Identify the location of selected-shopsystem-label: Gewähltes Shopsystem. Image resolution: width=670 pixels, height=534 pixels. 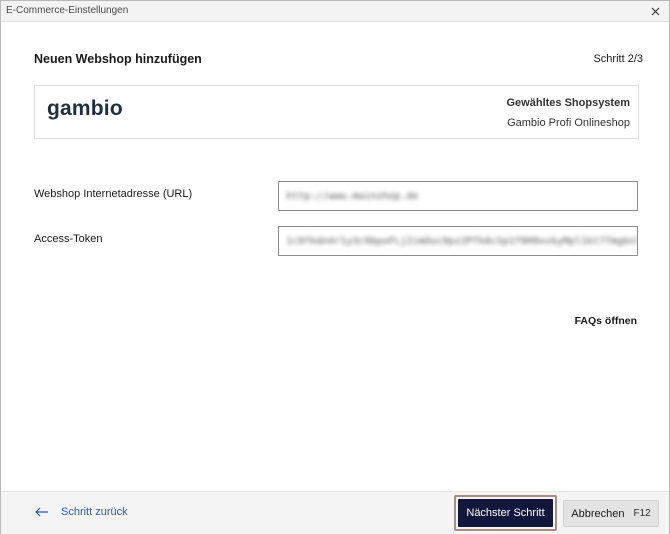
(568, 103).